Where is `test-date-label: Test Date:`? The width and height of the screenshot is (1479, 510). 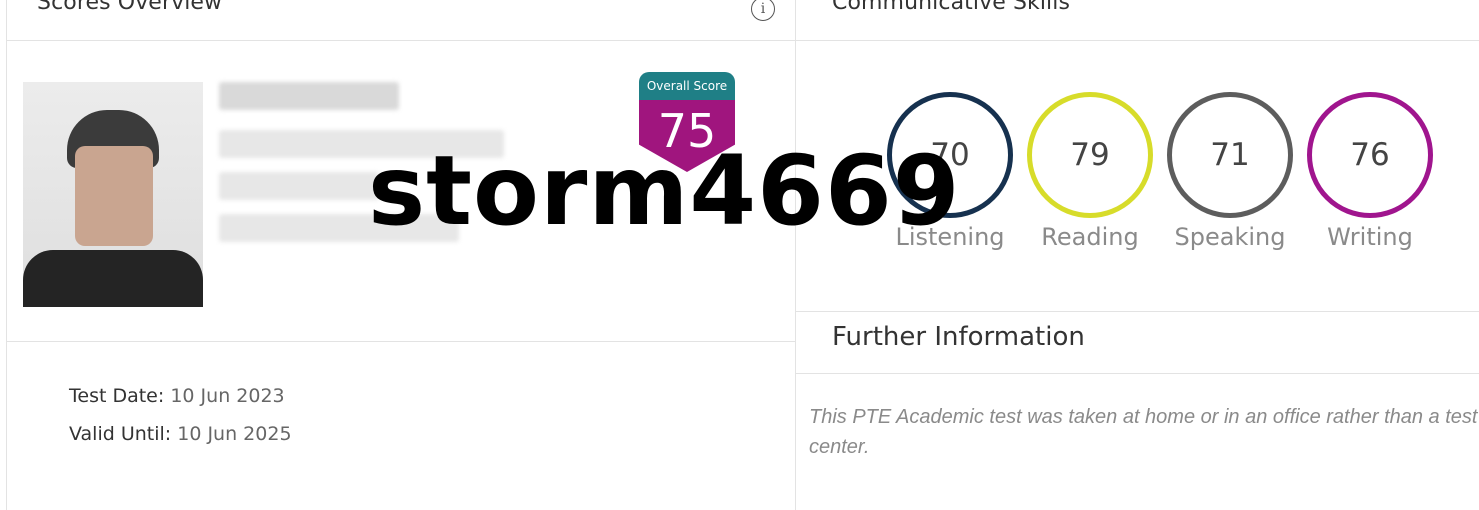
test-date-label: Test Date: is located at coordinates (117, 396).